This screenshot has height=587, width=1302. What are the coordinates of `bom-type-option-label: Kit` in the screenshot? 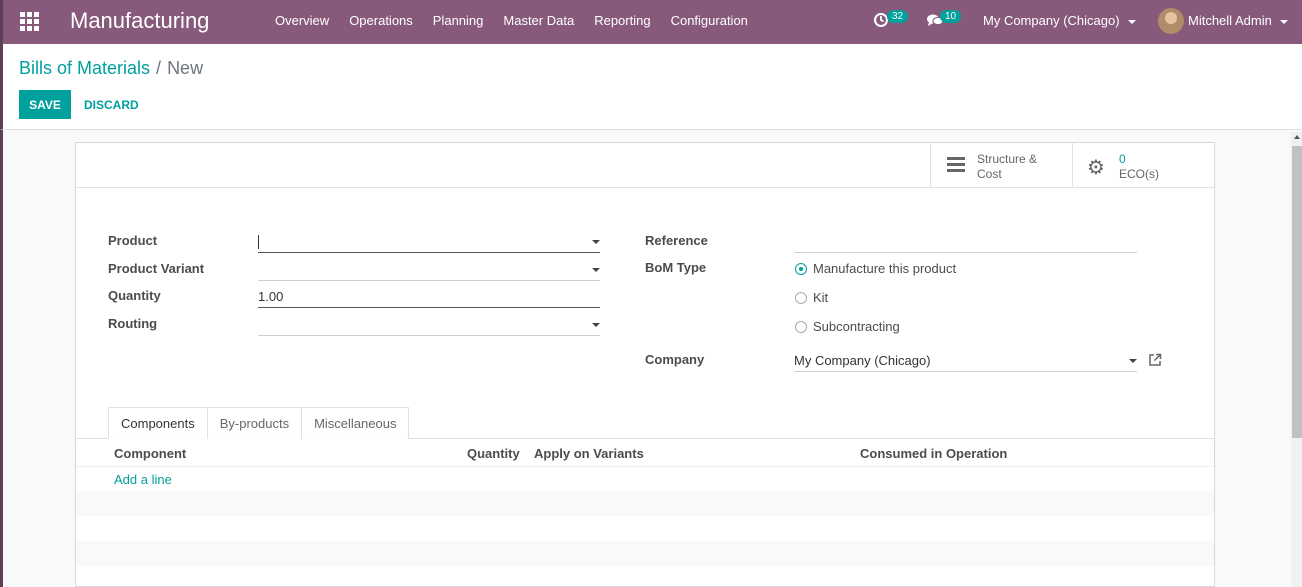 It's located at (821, 297).